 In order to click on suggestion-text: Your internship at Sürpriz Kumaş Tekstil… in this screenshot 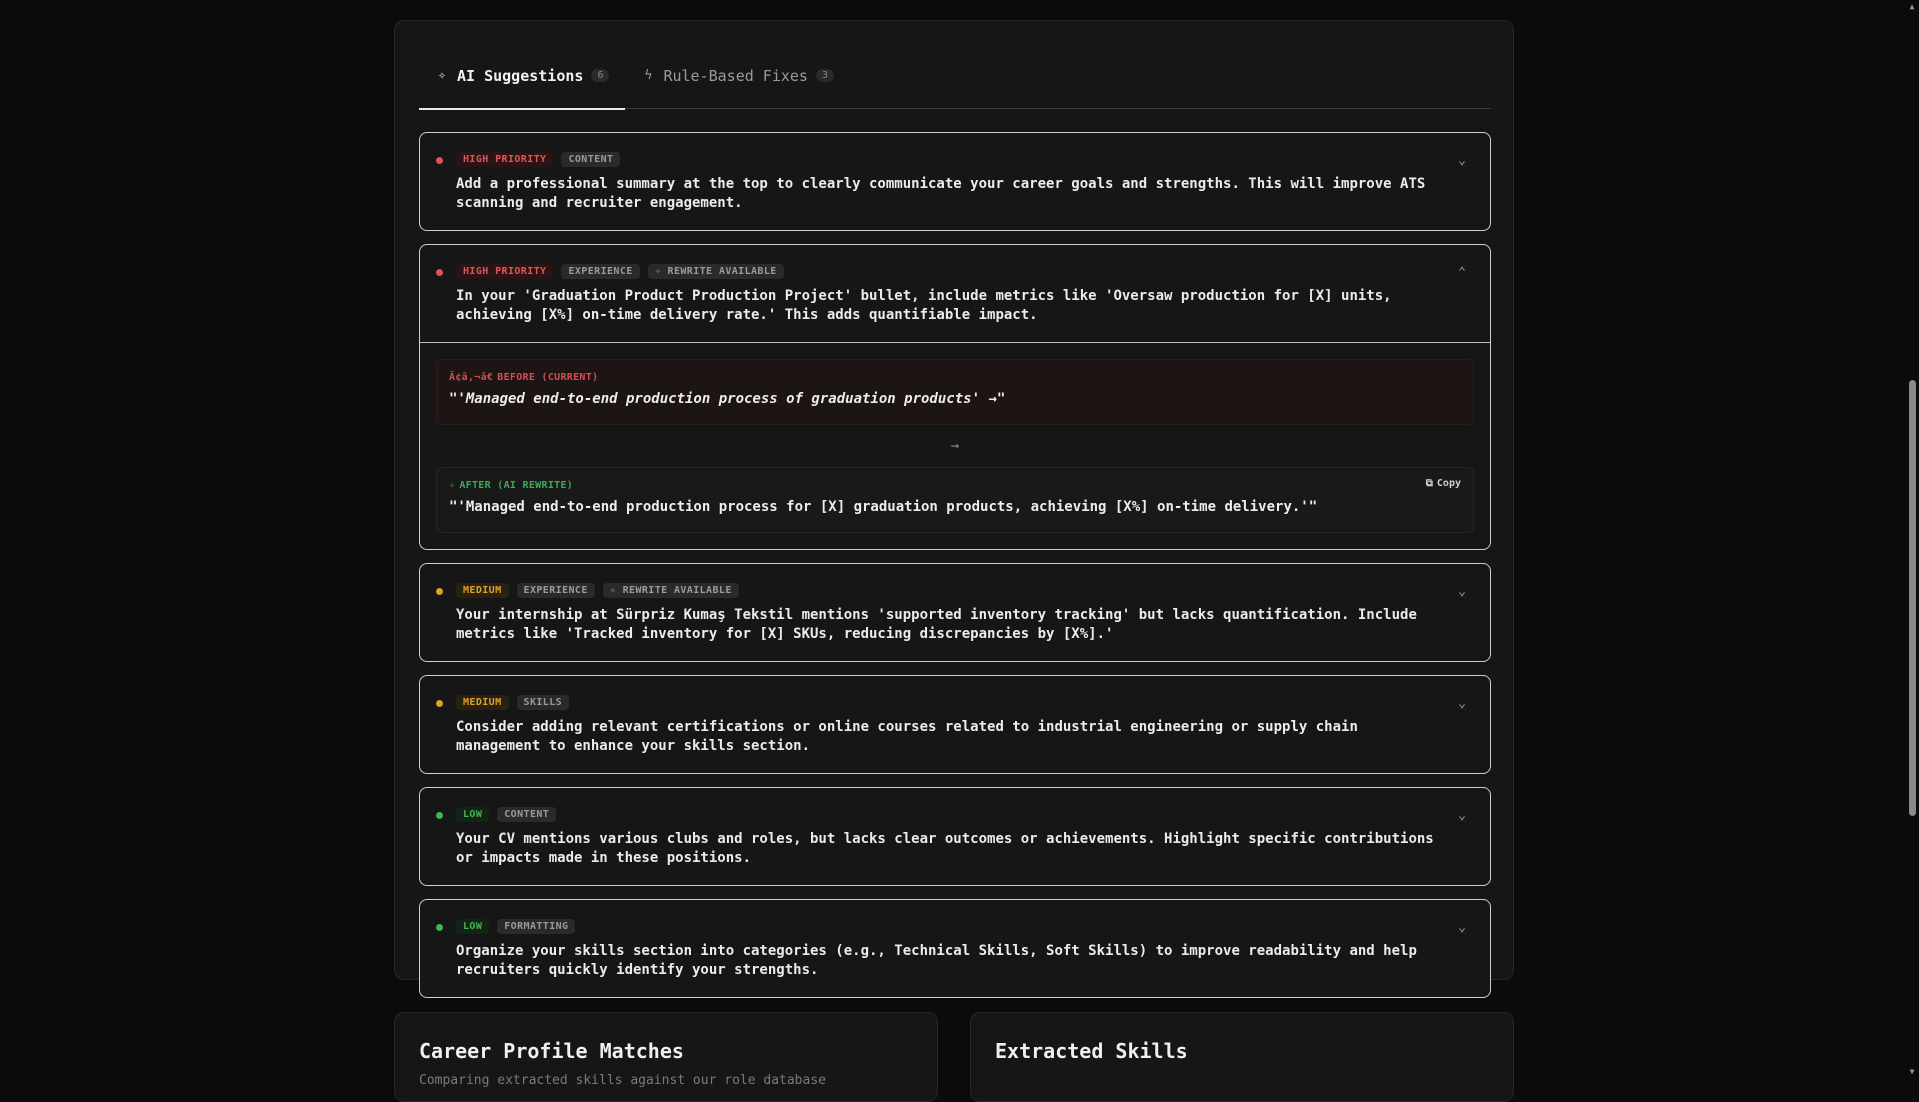, I will do `click(936, 624)`.